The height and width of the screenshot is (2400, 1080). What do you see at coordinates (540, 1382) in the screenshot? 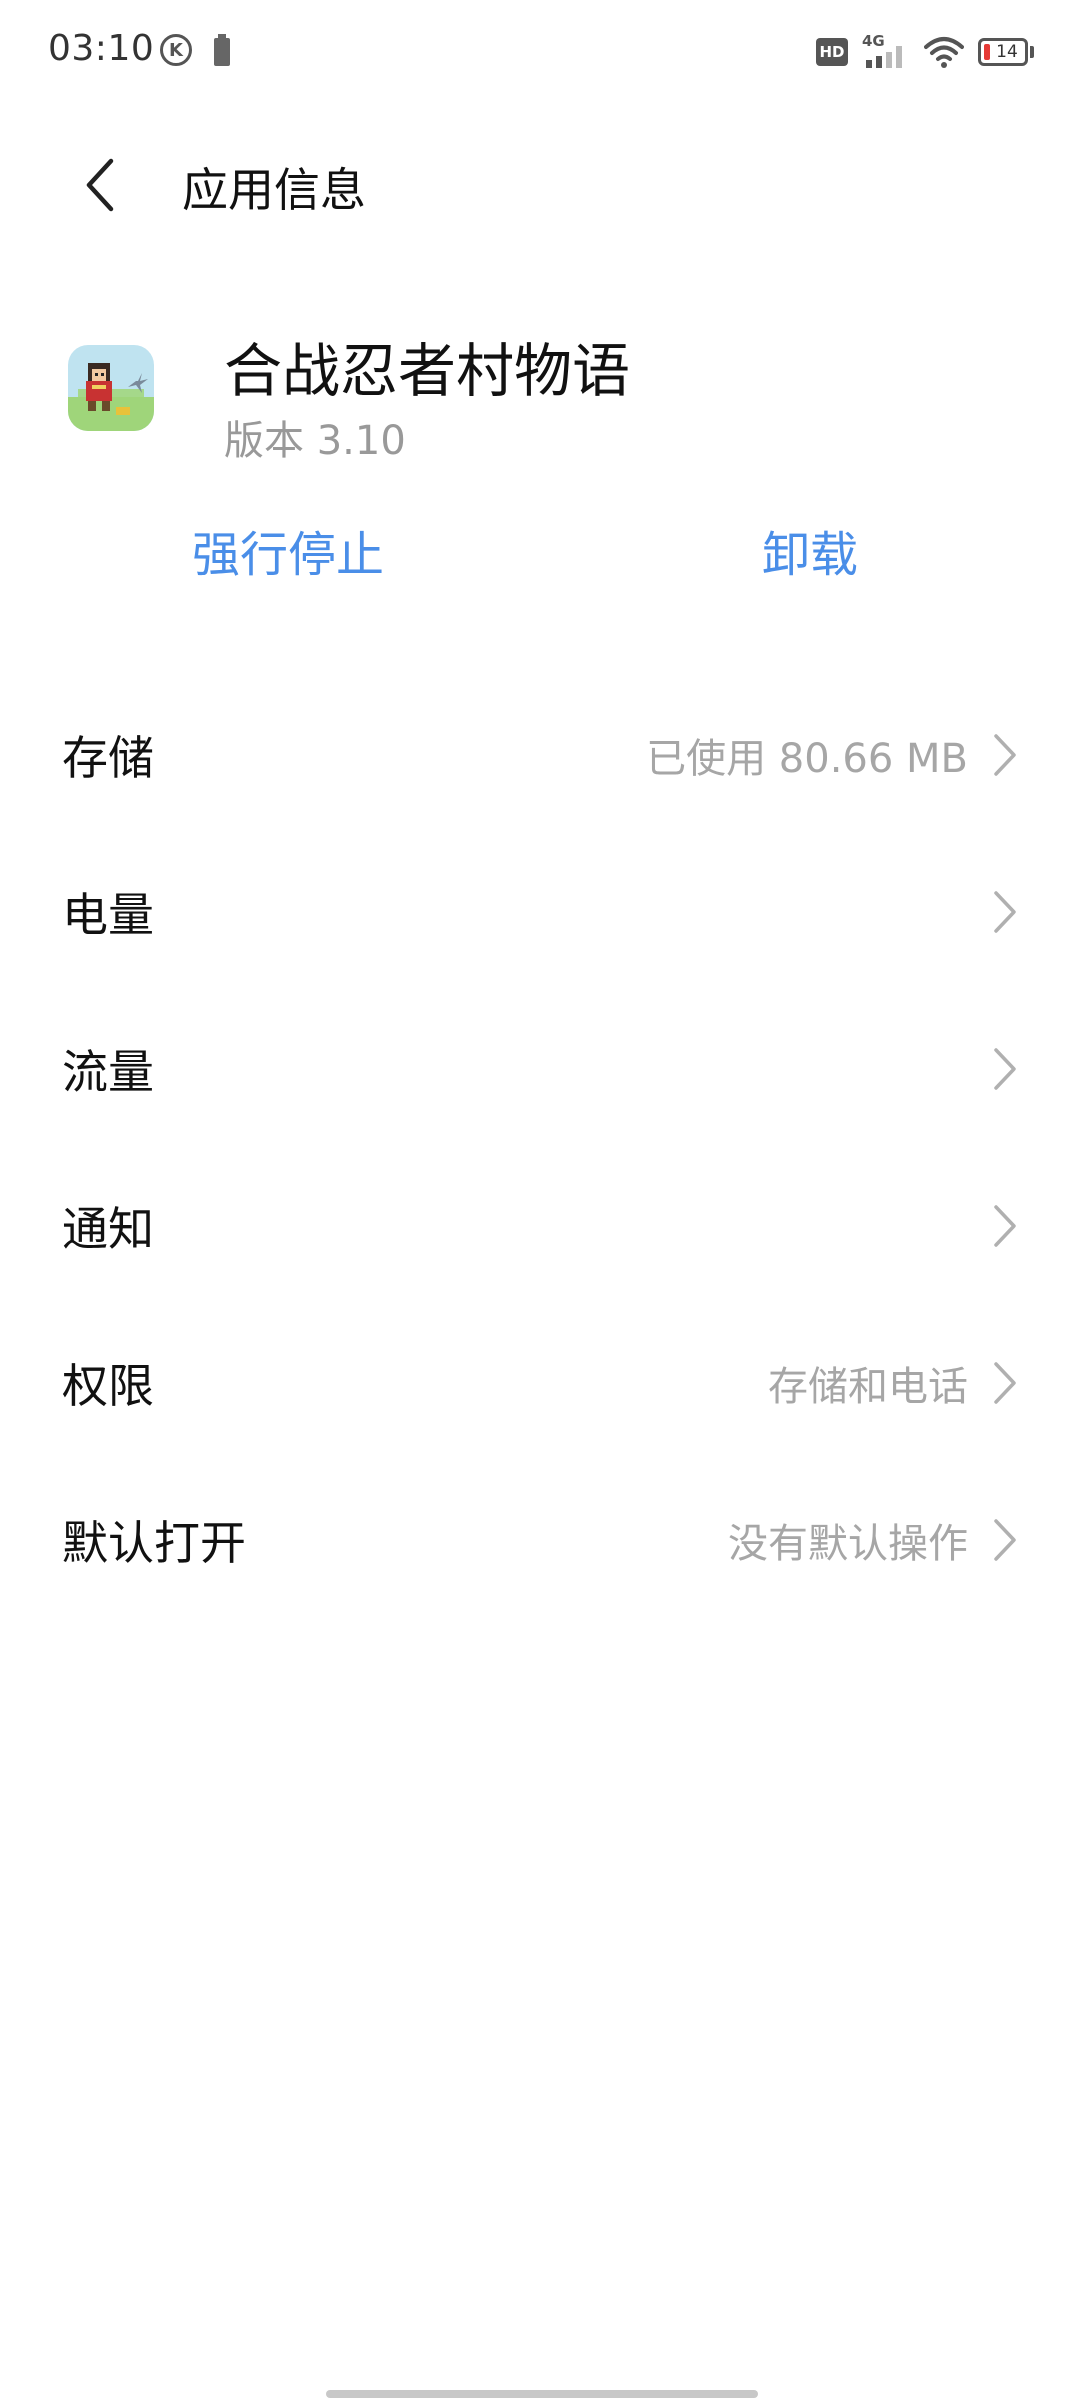
I see `permissions-row: 权限 存储和电话` at bounding box center [540, 1382].